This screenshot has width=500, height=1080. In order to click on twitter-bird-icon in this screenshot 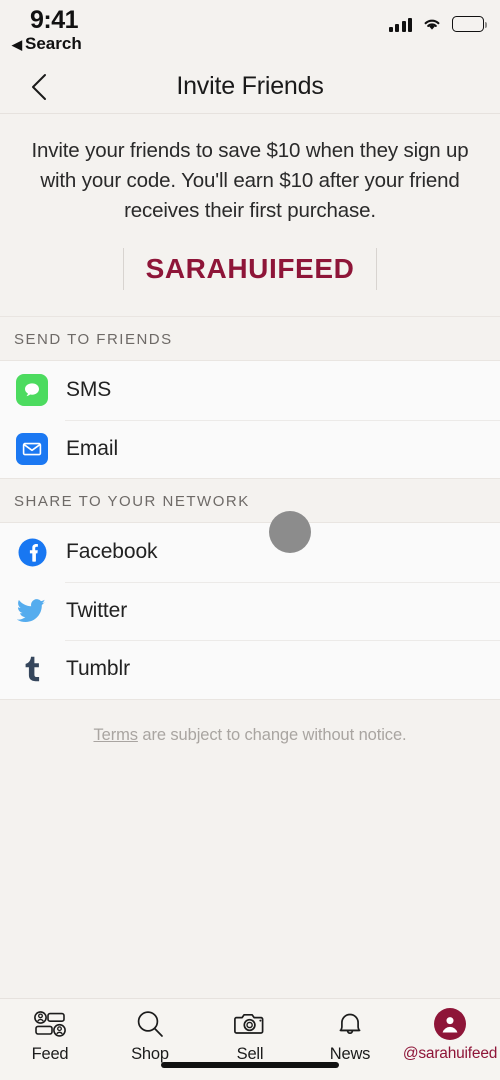, I will do `click(32, 611)`.